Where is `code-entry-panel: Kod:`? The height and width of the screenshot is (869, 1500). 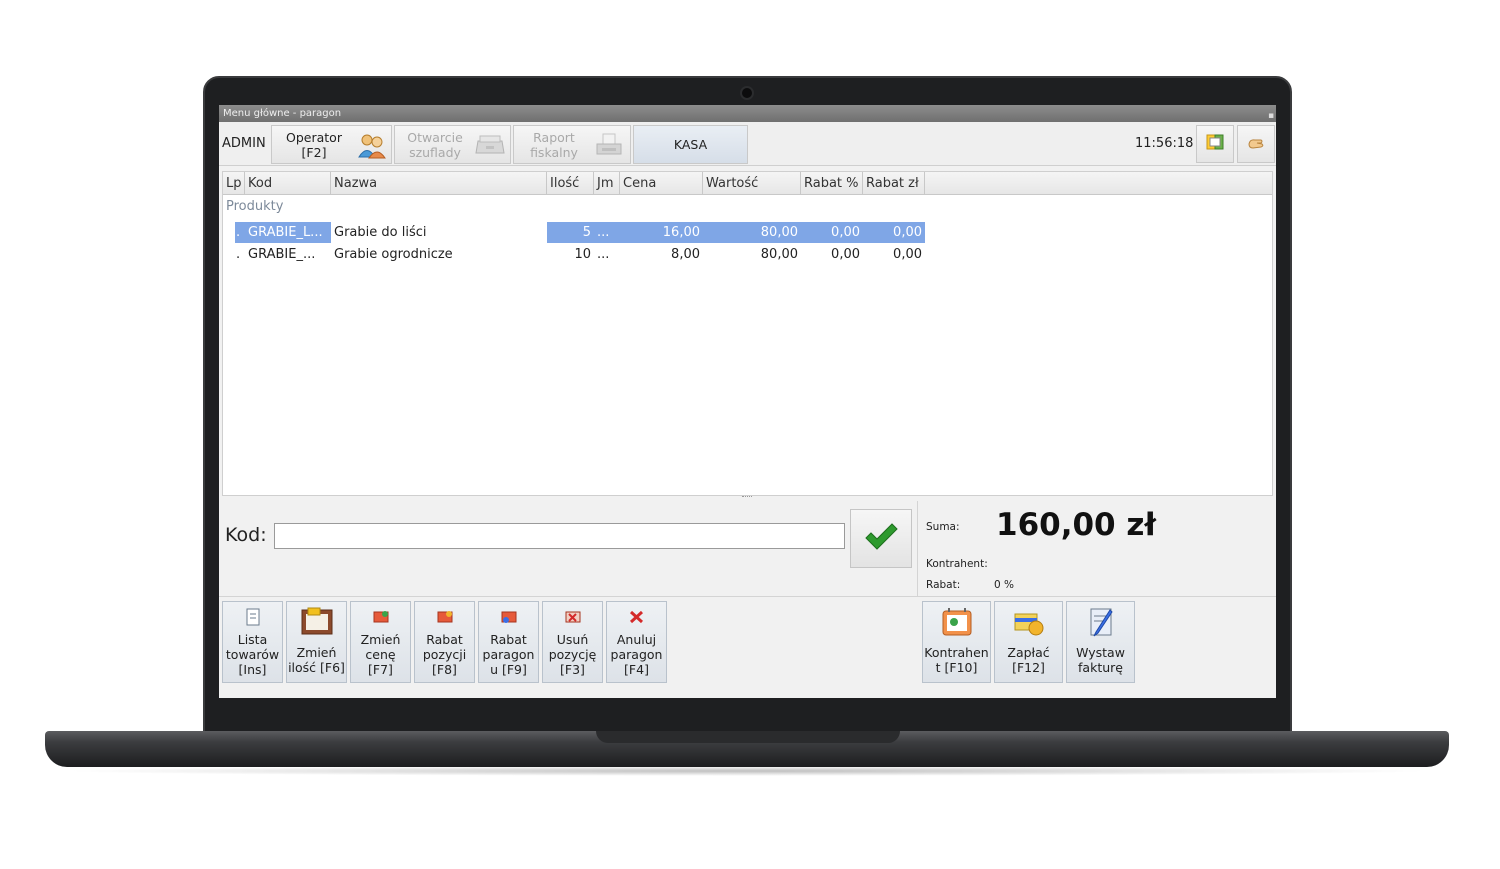
code-entry-panel: Kod: is located at coordinates (569, 536).